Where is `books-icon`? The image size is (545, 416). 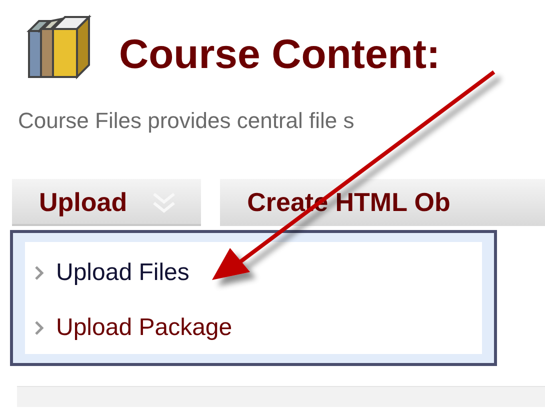
books-icon is located at coordinates (59, 47).